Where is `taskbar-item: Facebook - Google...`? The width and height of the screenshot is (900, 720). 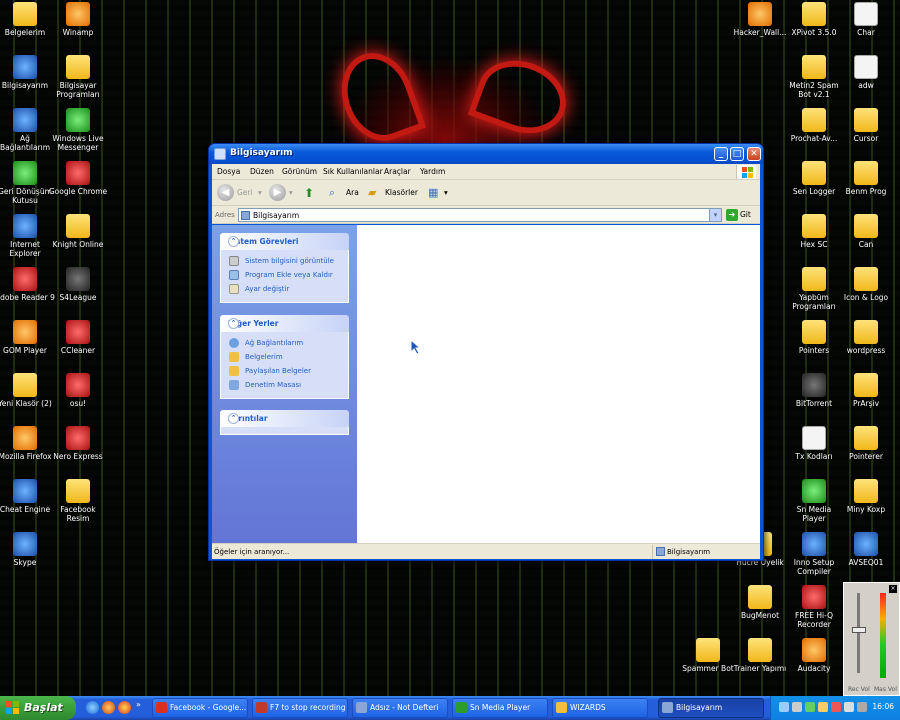
taskbar-item: Facebook - Google... is located at coordinates (200, 708).